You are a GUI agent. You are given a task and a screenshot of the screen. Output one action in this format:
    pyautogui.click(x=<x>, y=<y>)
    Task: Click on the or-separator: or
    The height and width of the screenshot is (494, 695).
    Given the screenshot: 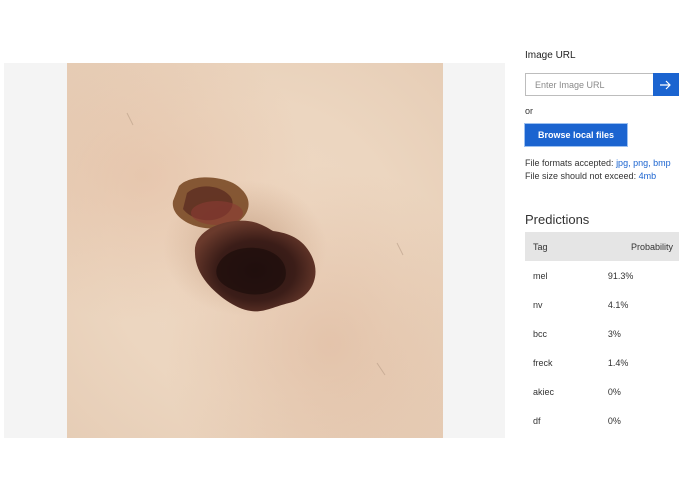 What is the action you would take?
    pyautogui.click(x=529, y=111)
    